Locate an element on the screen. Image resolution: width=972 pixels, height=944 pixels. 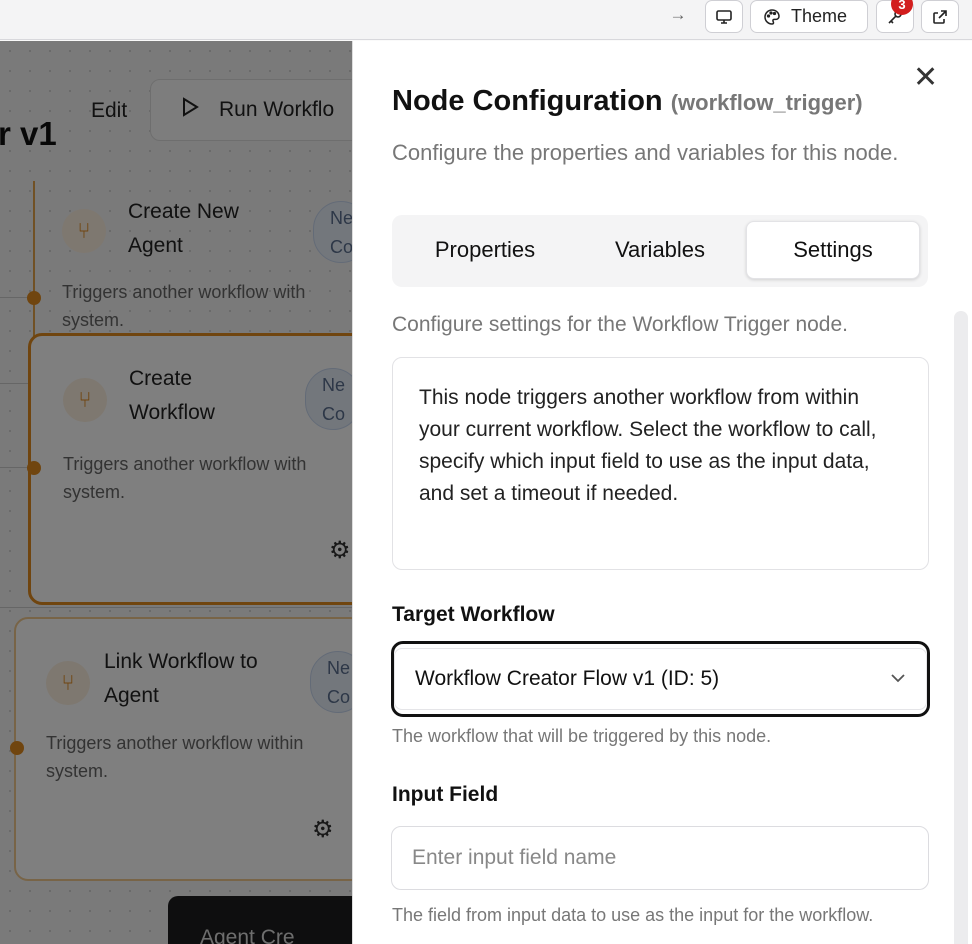
monitor-button is located at coordinates (724, 16).